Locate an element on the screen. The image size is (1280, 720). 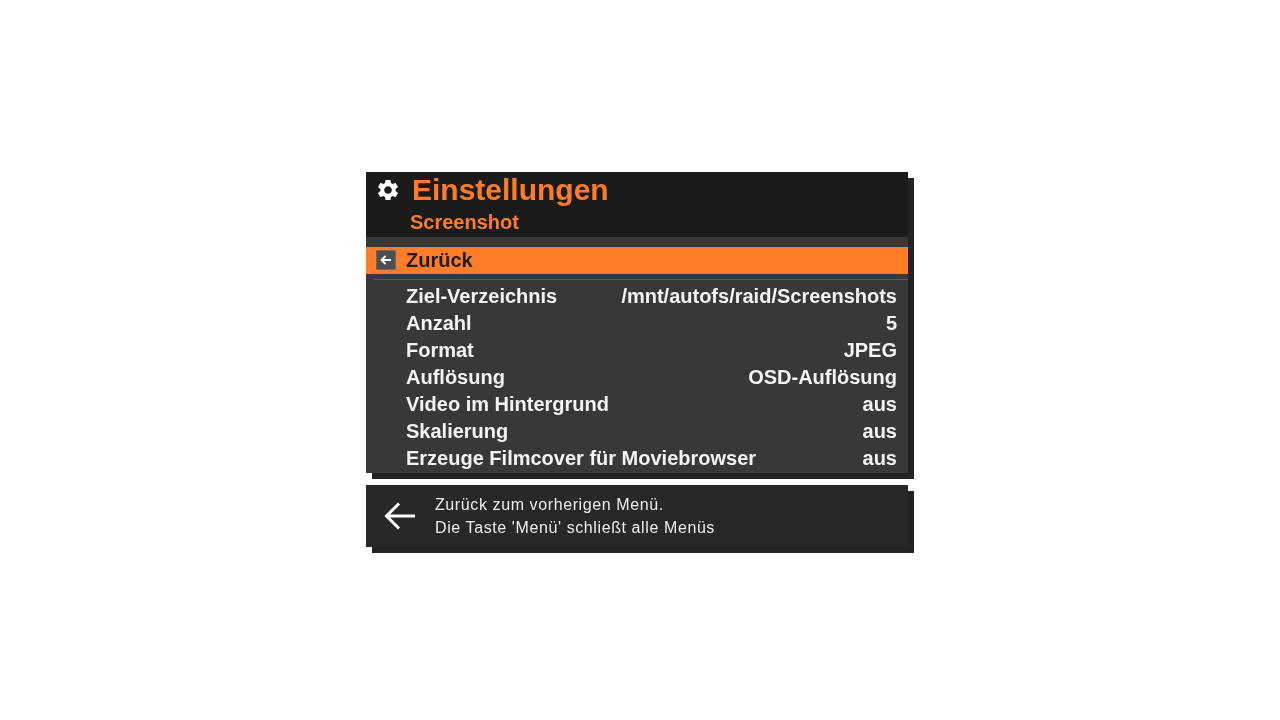
menu-item: Anzahl 5 is located at coordinates (637, 323).